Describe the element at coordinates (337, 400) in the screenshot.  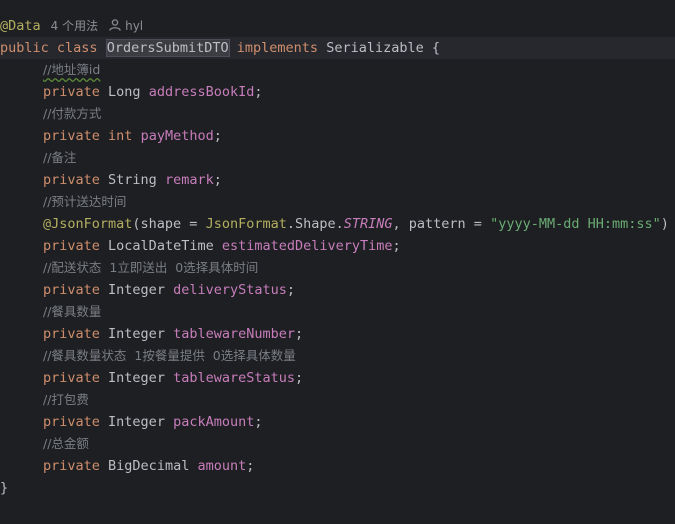
I see `comment-line: //打包费` at that location.